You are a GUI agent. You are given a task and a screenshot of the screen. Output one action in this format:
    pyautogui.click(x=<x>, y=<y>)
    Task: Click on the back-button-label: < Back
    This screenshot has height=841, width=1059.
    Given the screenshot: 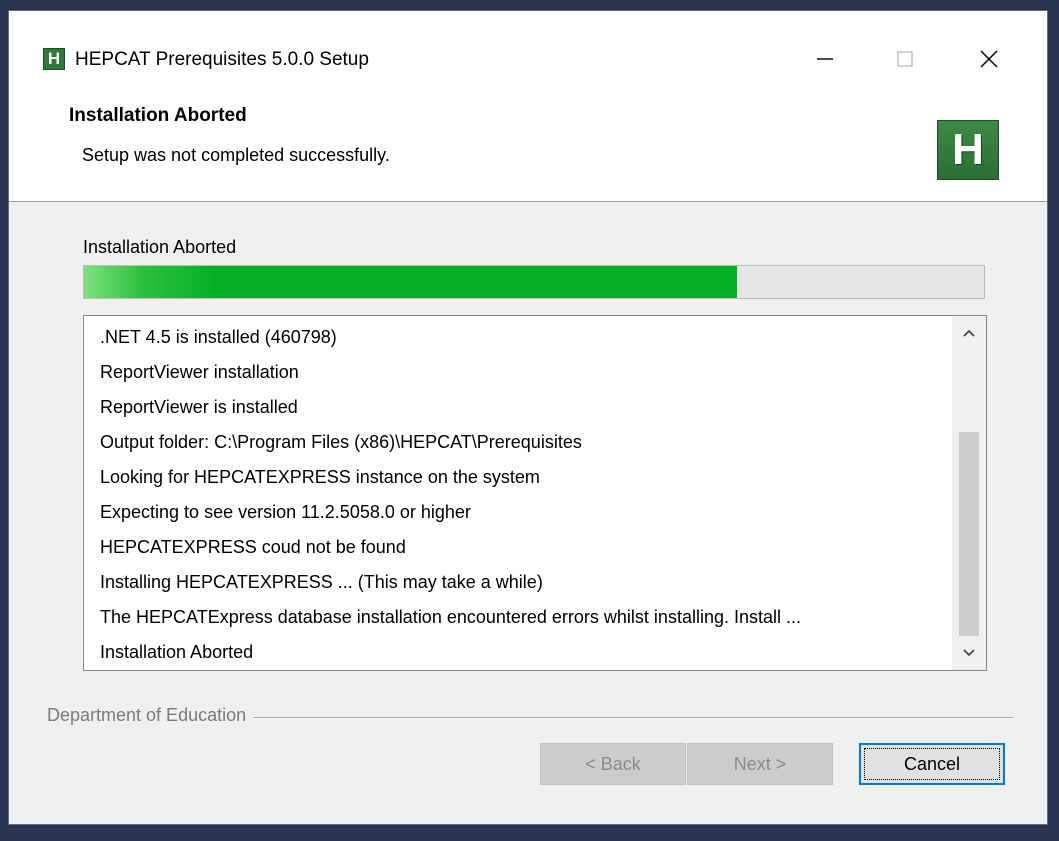 What is the action you would take?
    pyautogui.click(x=613, y=763)
    